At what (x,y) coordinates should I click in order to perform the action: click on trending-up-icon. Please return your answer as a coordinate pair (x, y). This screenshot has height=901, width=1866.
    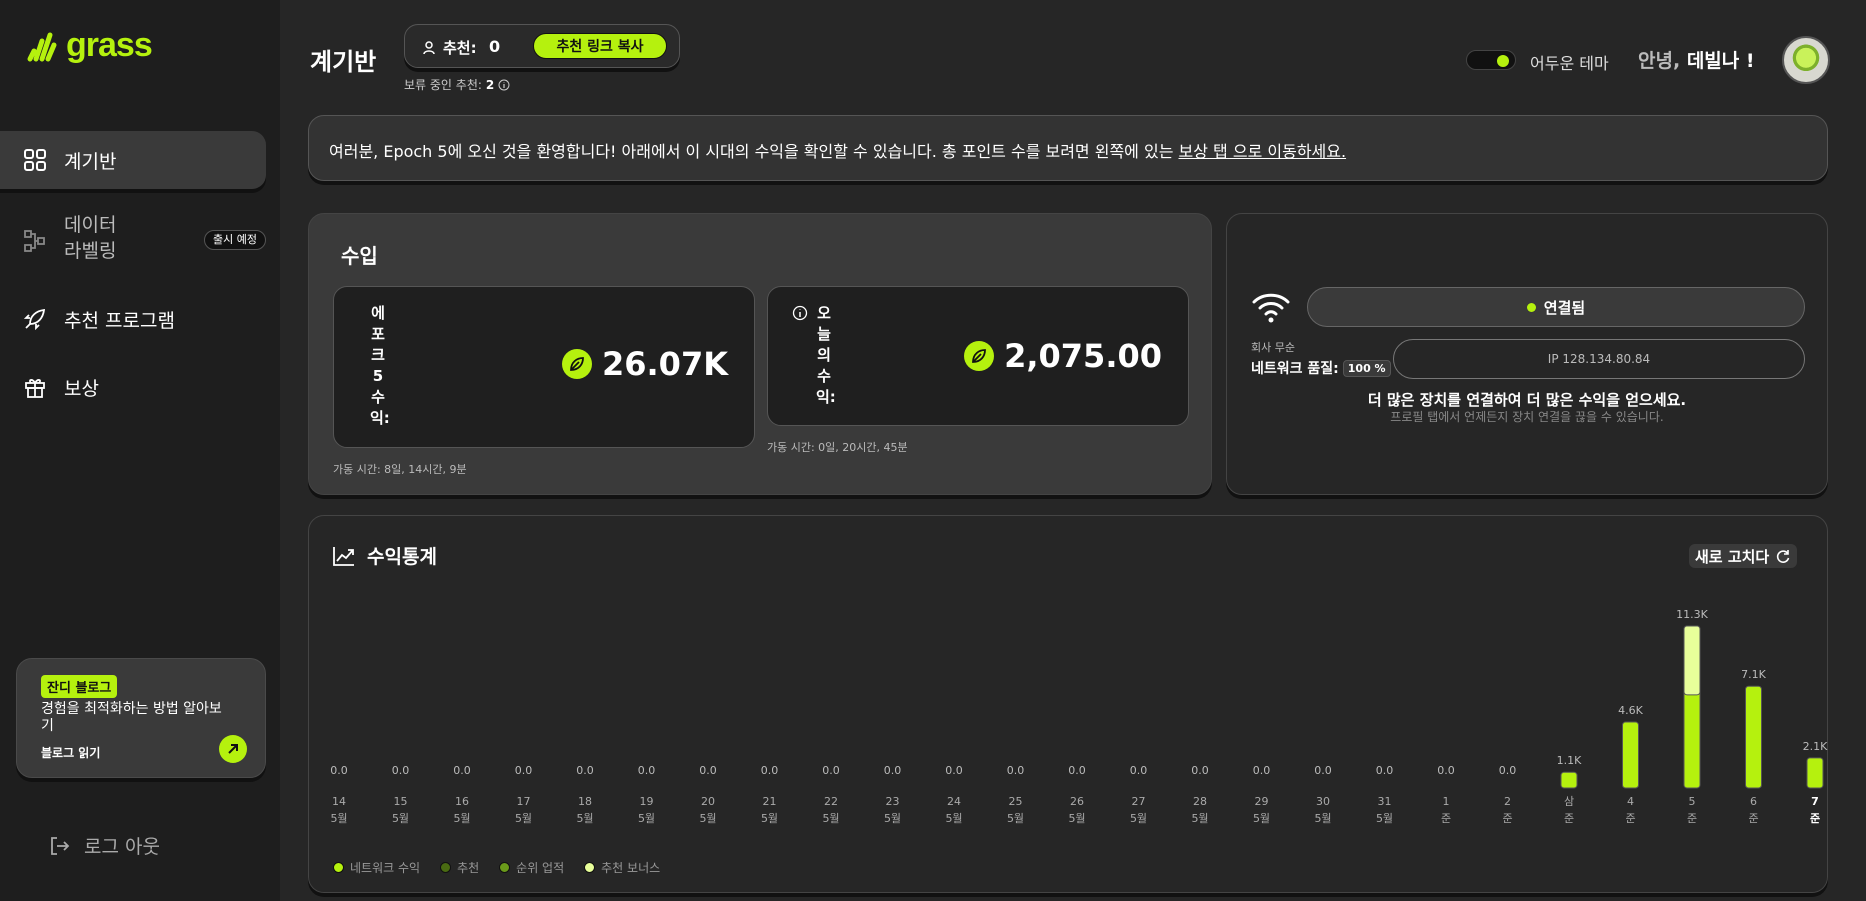
    Looking at the image, I should click on (343, 556).